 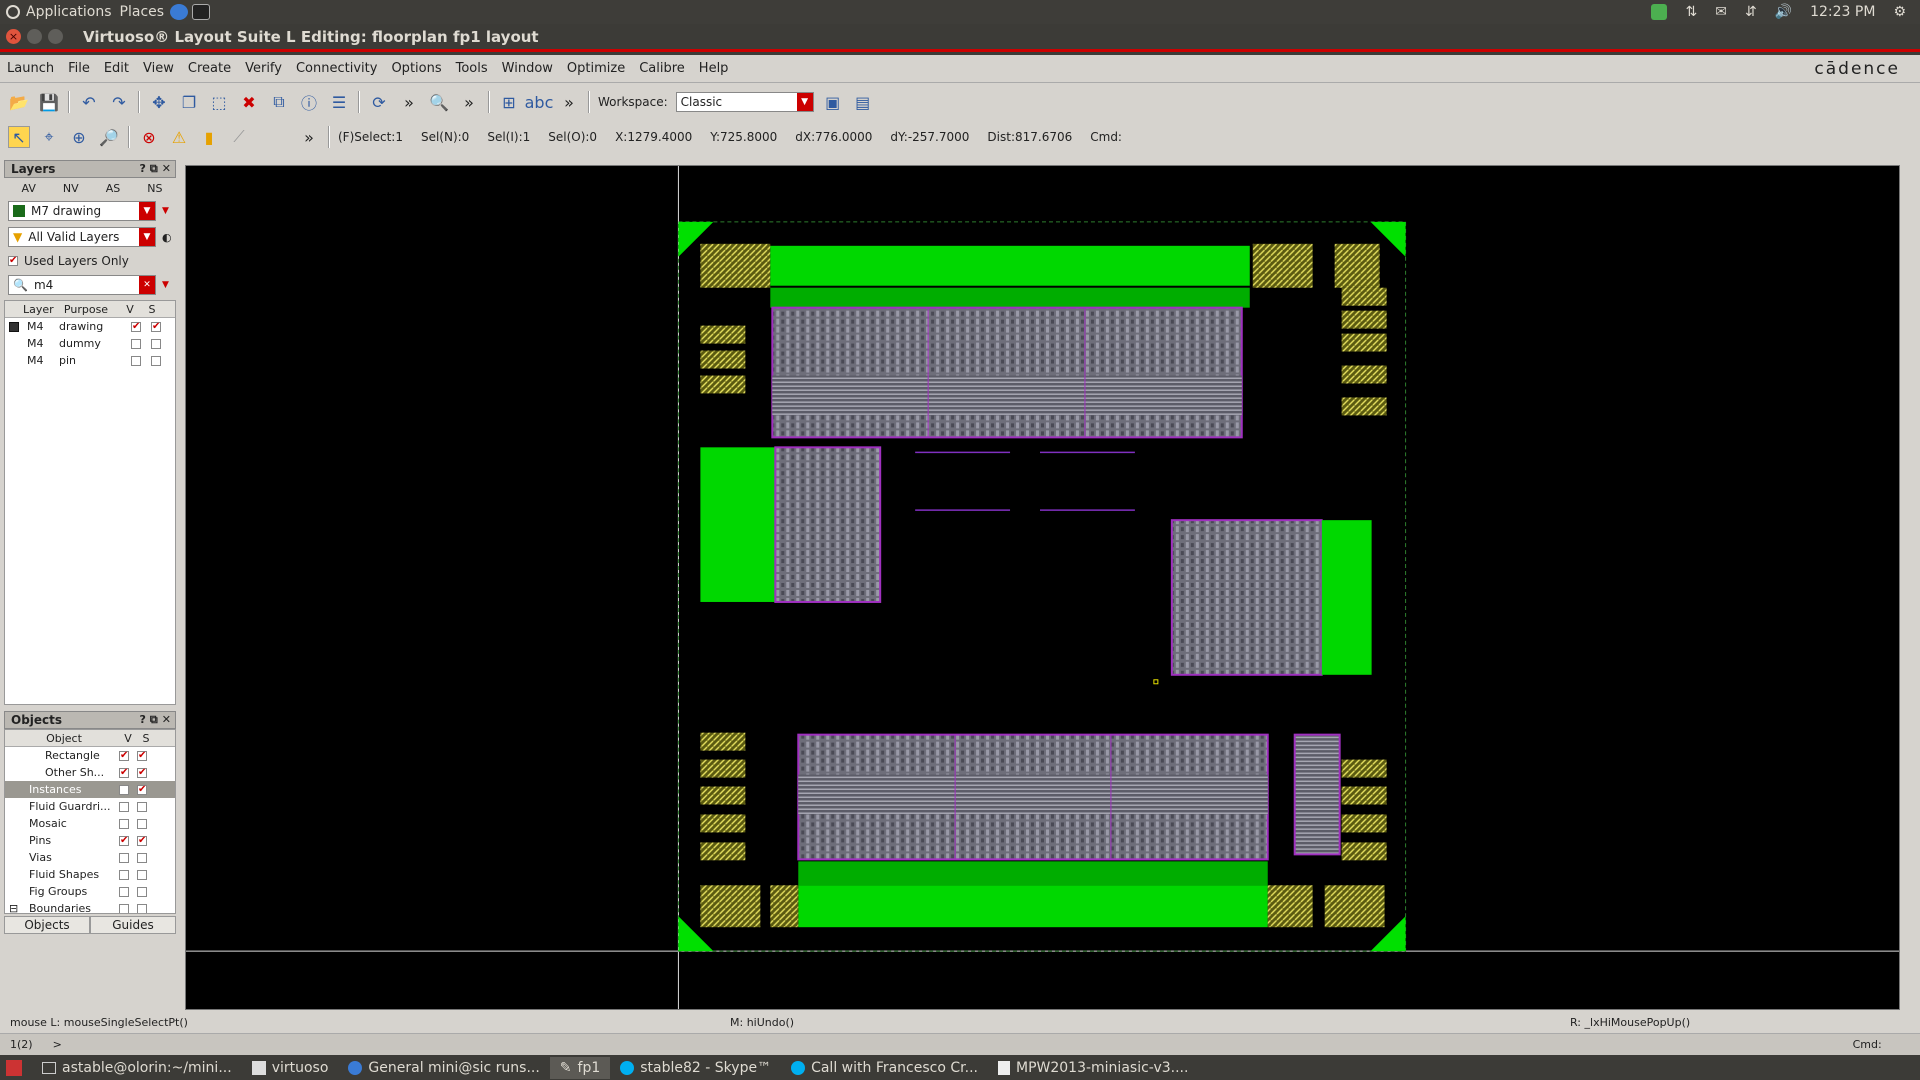 What do you see at coordinates (55, 36) in the screenshot?
I see `maximize-icon` at bounding box center [55, 36].